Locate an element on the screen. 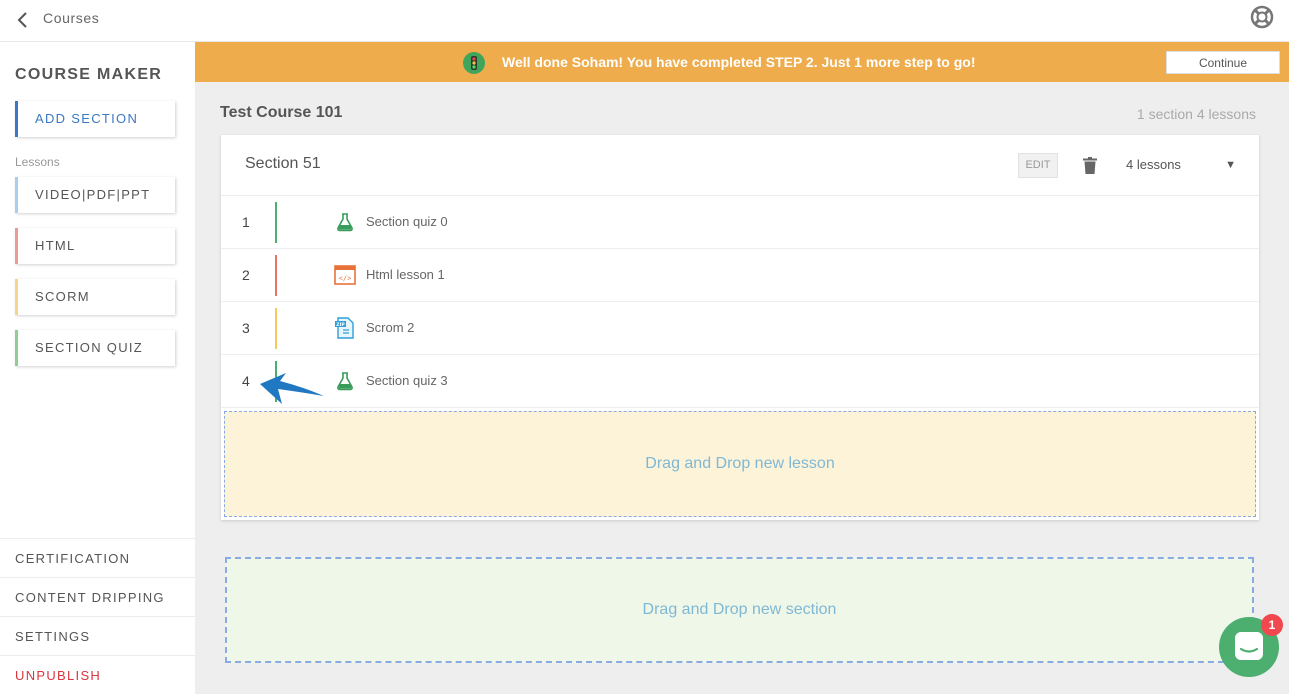 This screenshot has width=1289, height=694. lesson-row: 1 Section quiz 0 is located at coordinates (740, 222).